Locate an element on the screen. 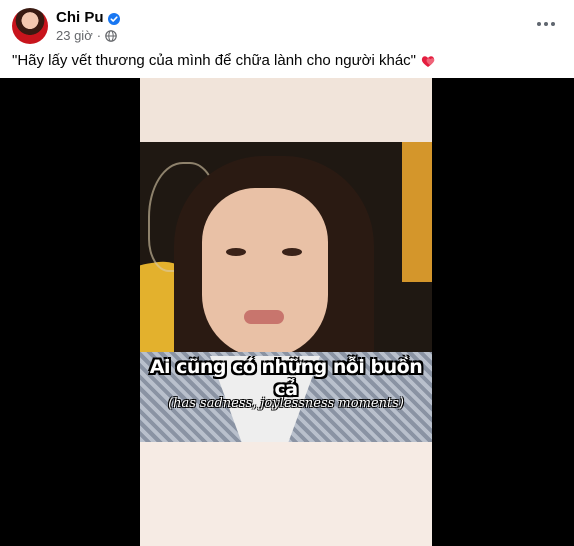  author-avatar is located at coordinates (30, 26).